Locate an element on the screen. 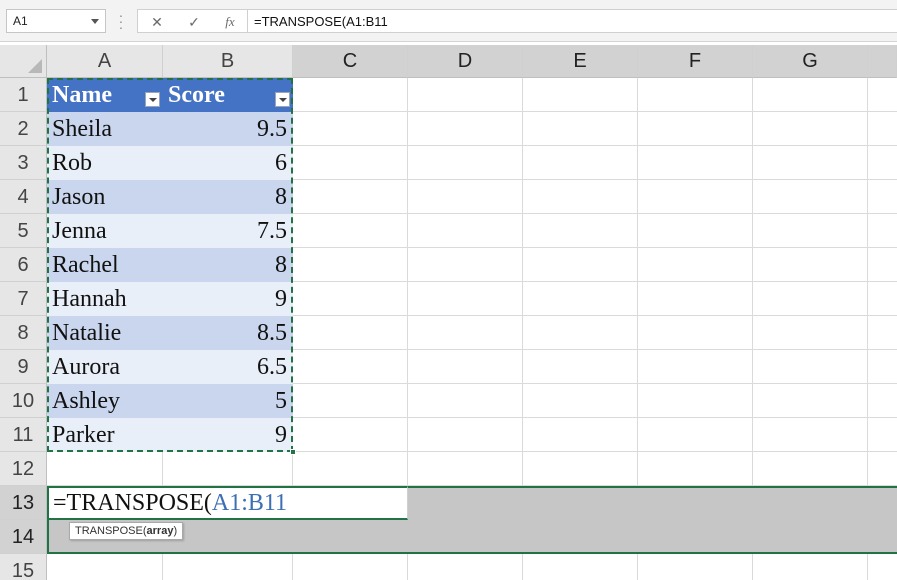 The image size is (897, 580). name-box: A1 is located at coordinates (56, 21).